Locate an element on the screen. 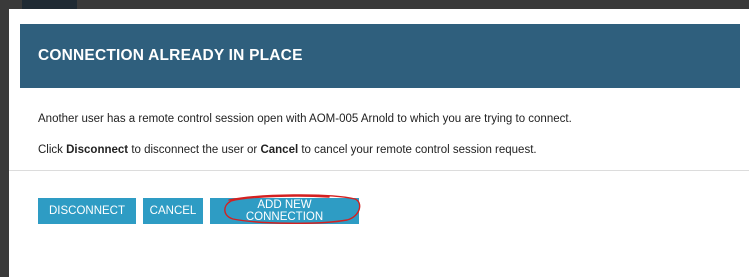 The image size is (749, 277). backdrop-top-bar is located at coordinates (374, 4).